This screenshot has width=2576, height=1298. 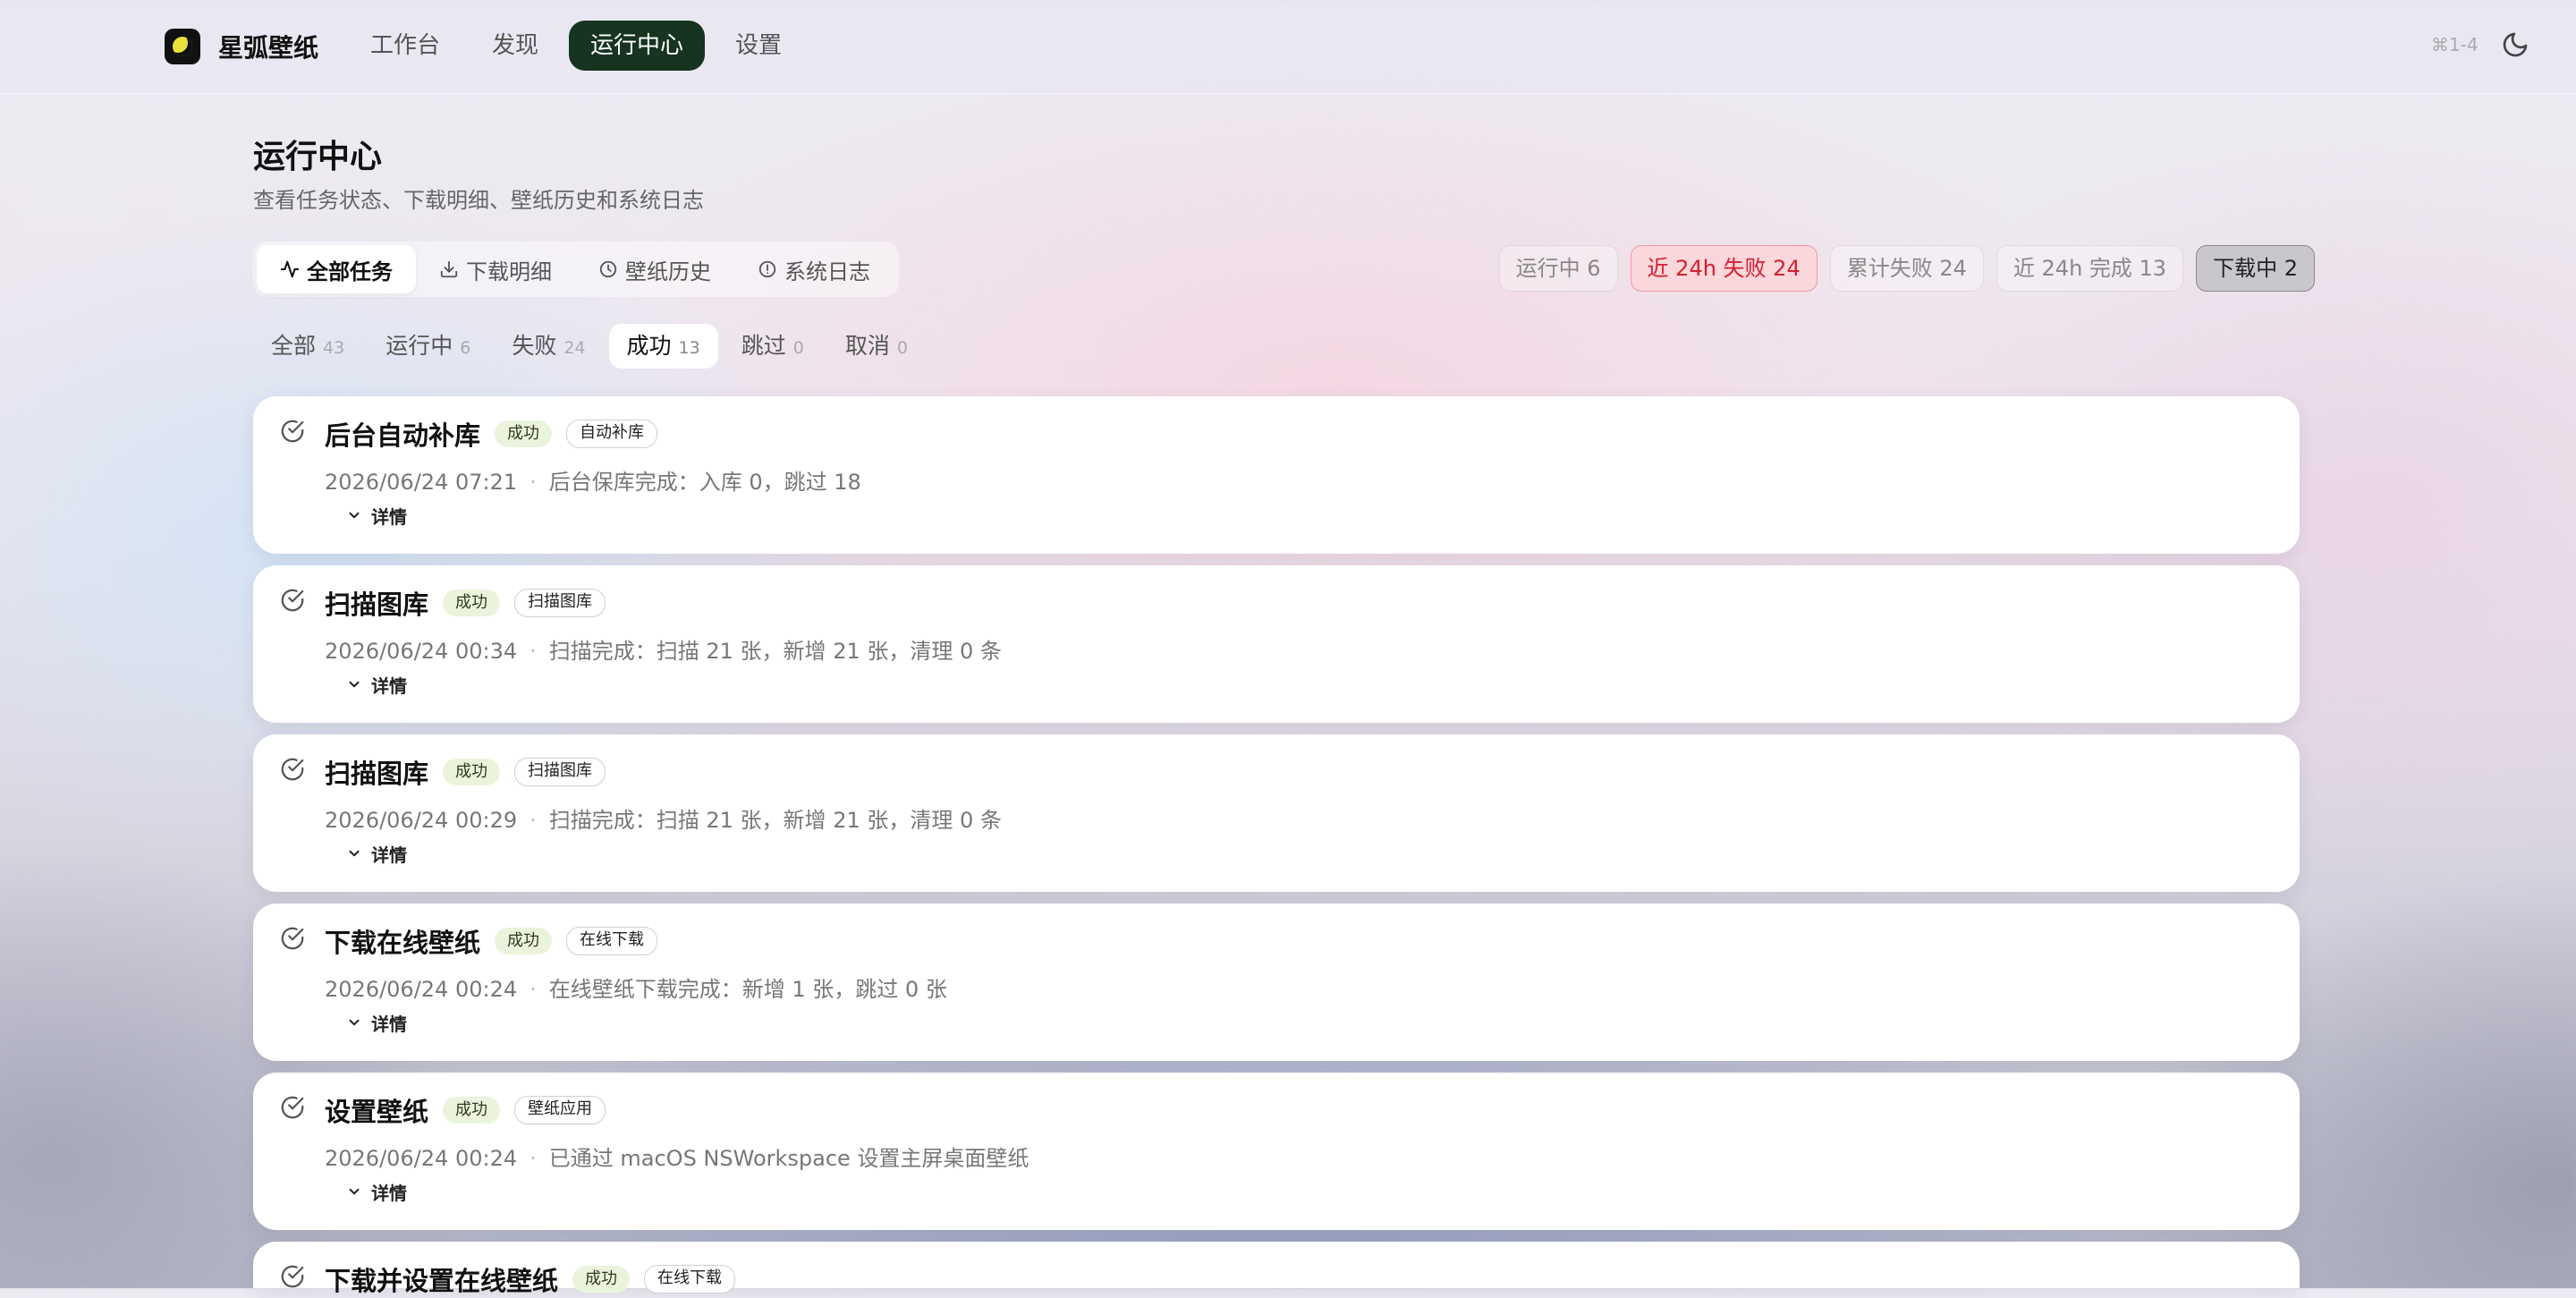 I want to click on task-title-row: 下载并设置在线壁纸 成功 在线下载, so click(x=530, y=1279).